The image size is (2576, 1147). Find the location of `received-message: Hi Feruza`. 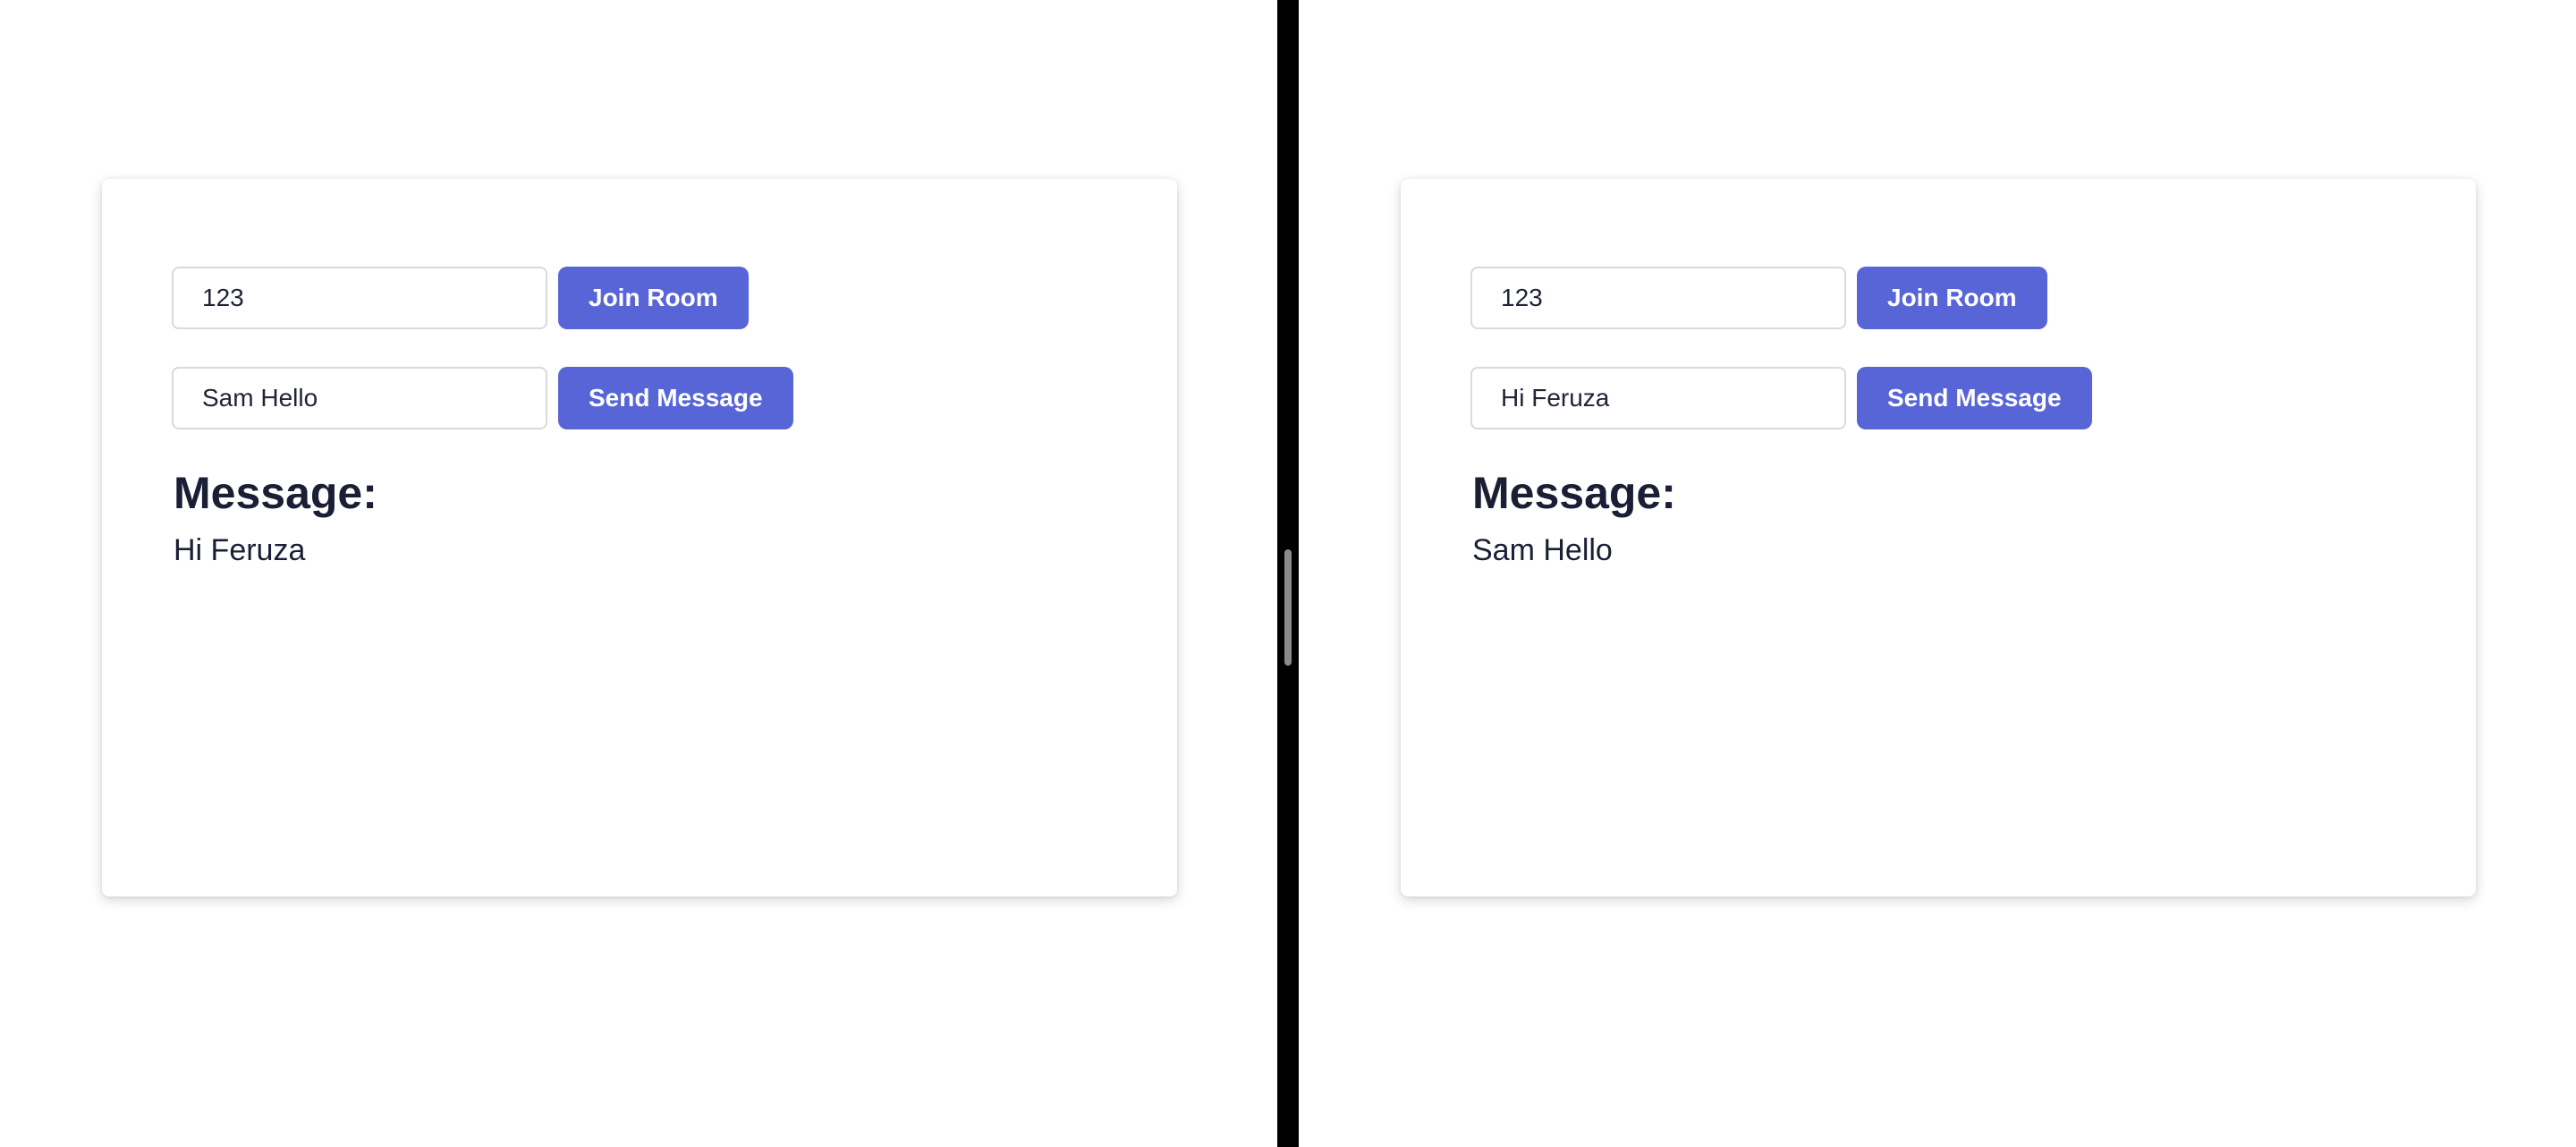

received-message: Hi Feruza is located at coordinates (240, 550).